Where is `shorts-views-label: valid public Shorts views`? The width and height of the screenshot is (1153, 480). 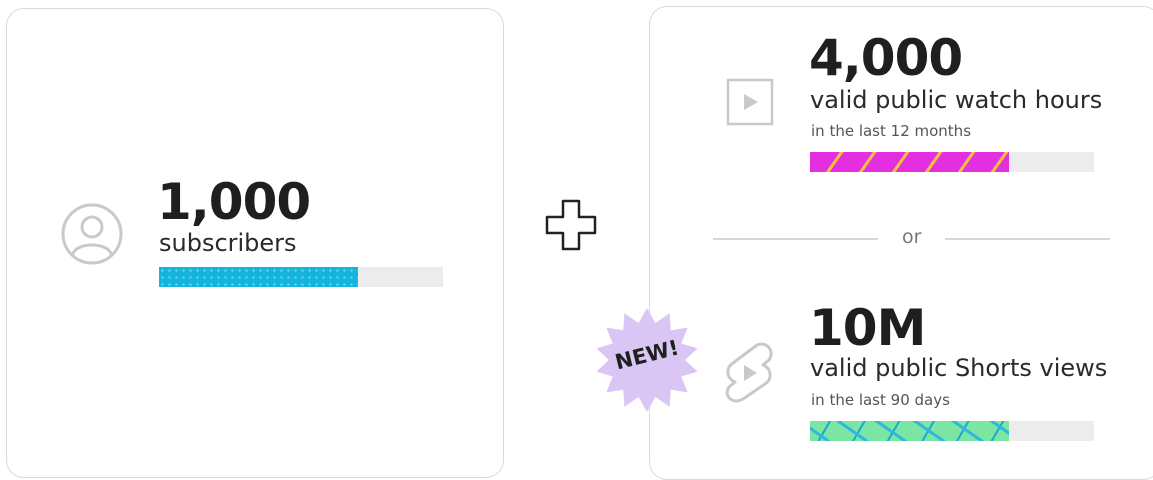
shorts-views-label: valid public Shorts views is located at coordinates (959, 368).